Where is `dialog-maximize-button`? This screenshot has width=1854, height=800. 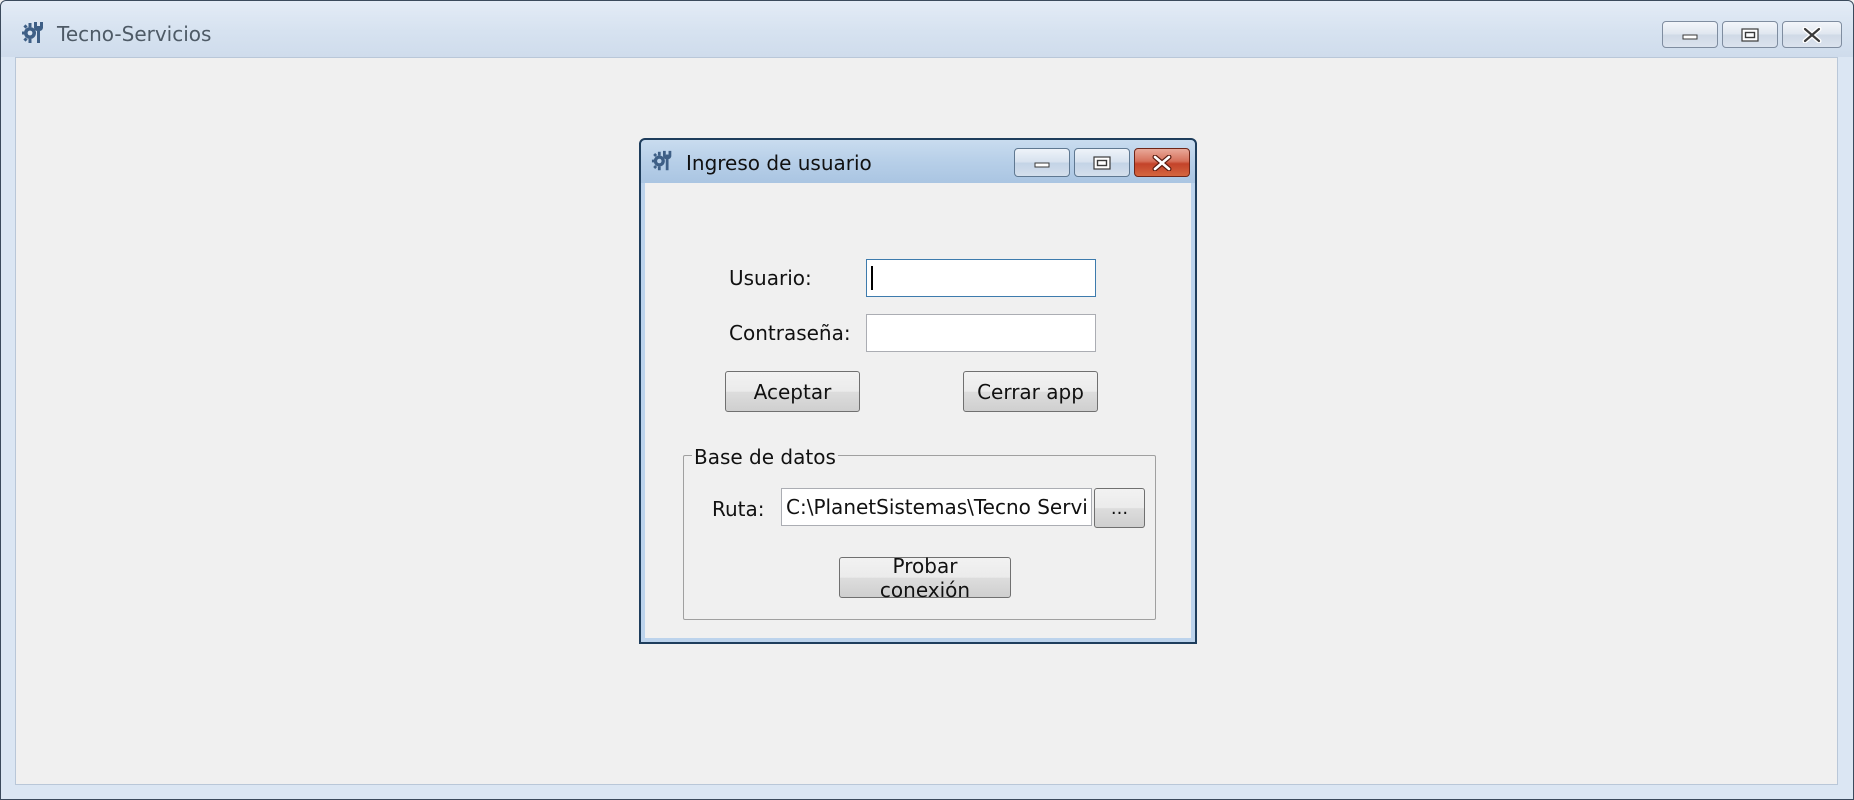
dialog-maximize-button is located at coordinates (1102, 162).